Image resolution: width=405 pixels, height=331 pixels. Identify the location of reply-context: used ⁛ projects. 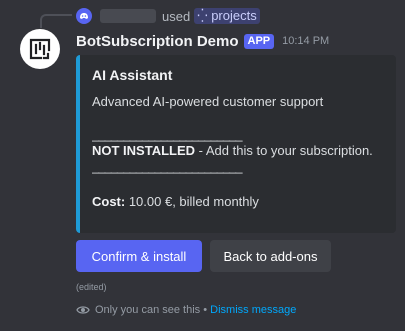
(168, 16).